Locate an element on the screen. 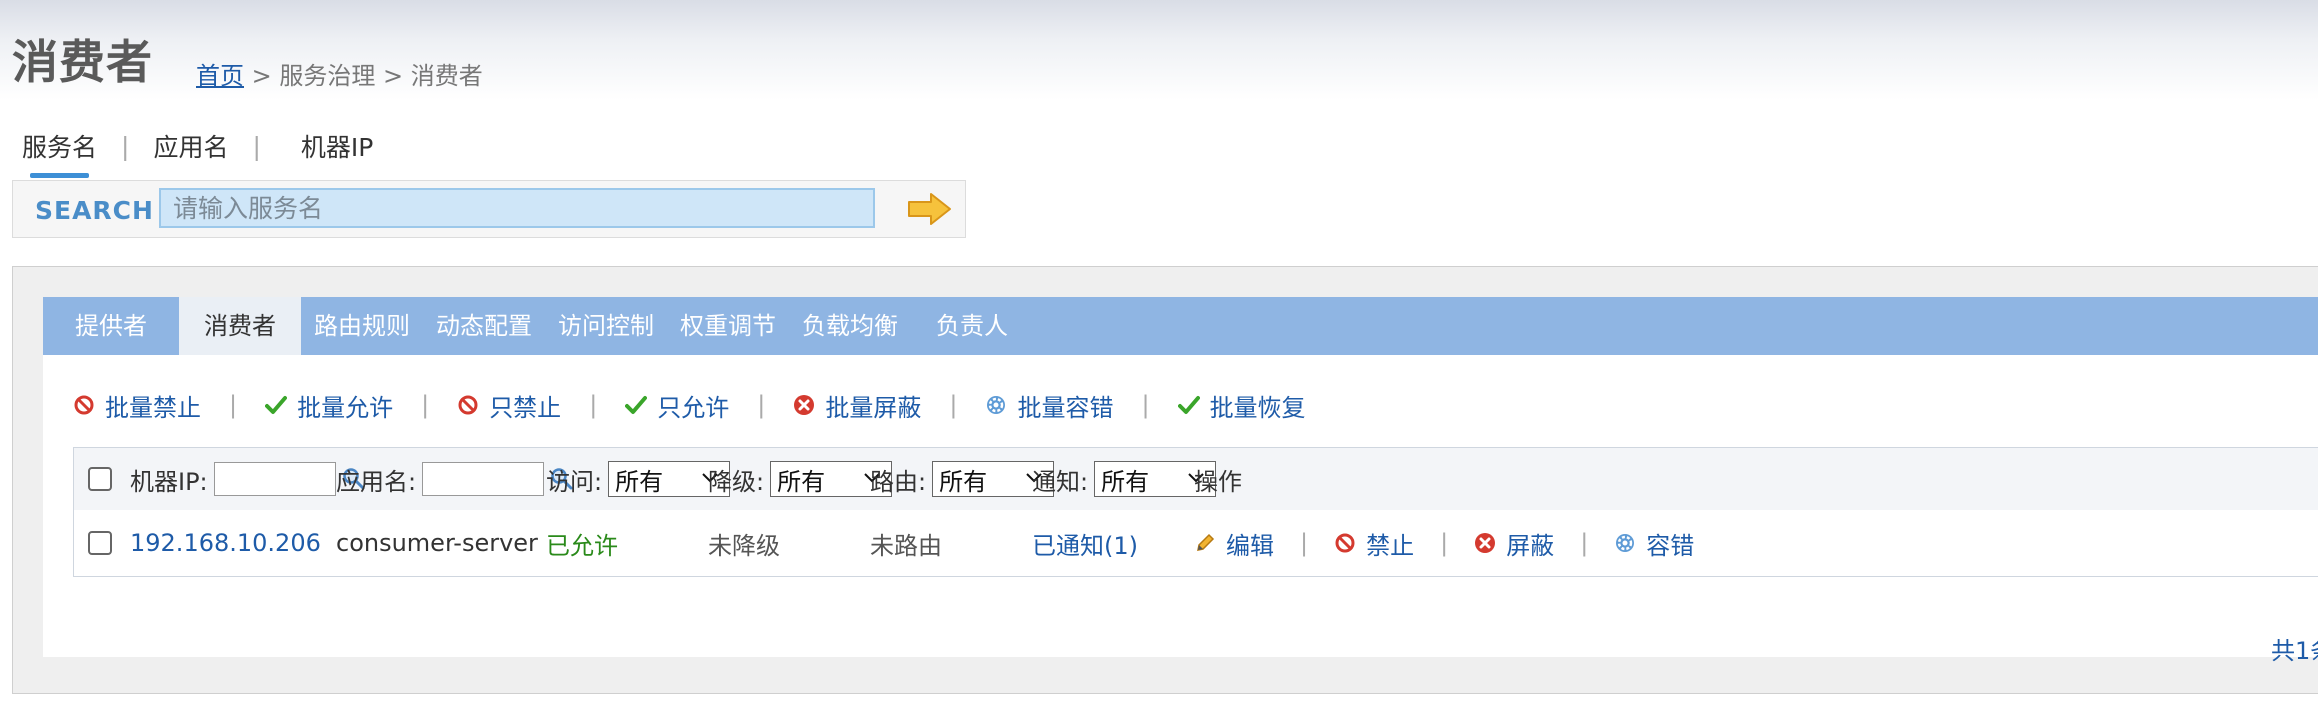  batch-allow-button: 批量允许 is located at coordinates (329, 405).